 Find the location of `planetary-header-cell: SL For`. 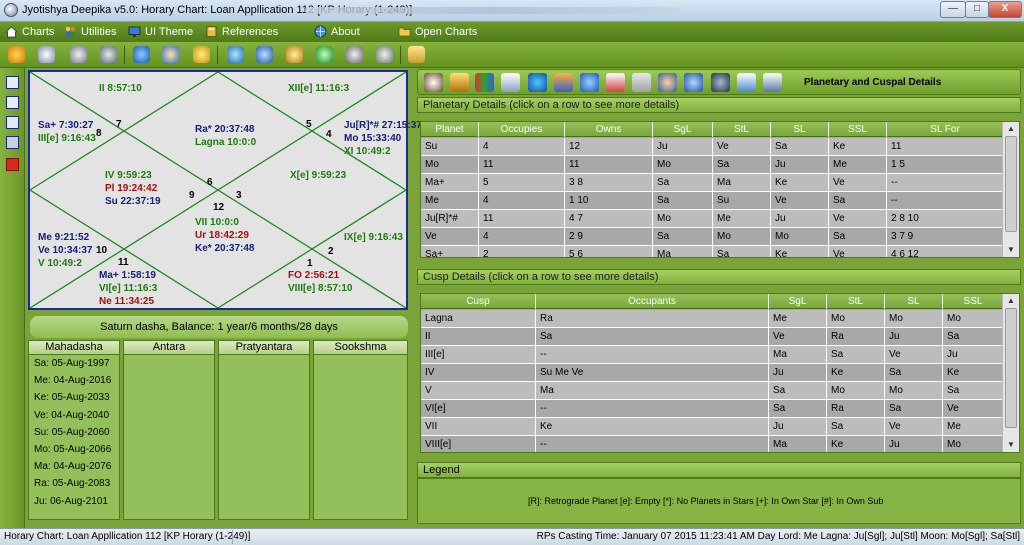

planetary-header-cell: SL For is located at coordinates (945, 129).